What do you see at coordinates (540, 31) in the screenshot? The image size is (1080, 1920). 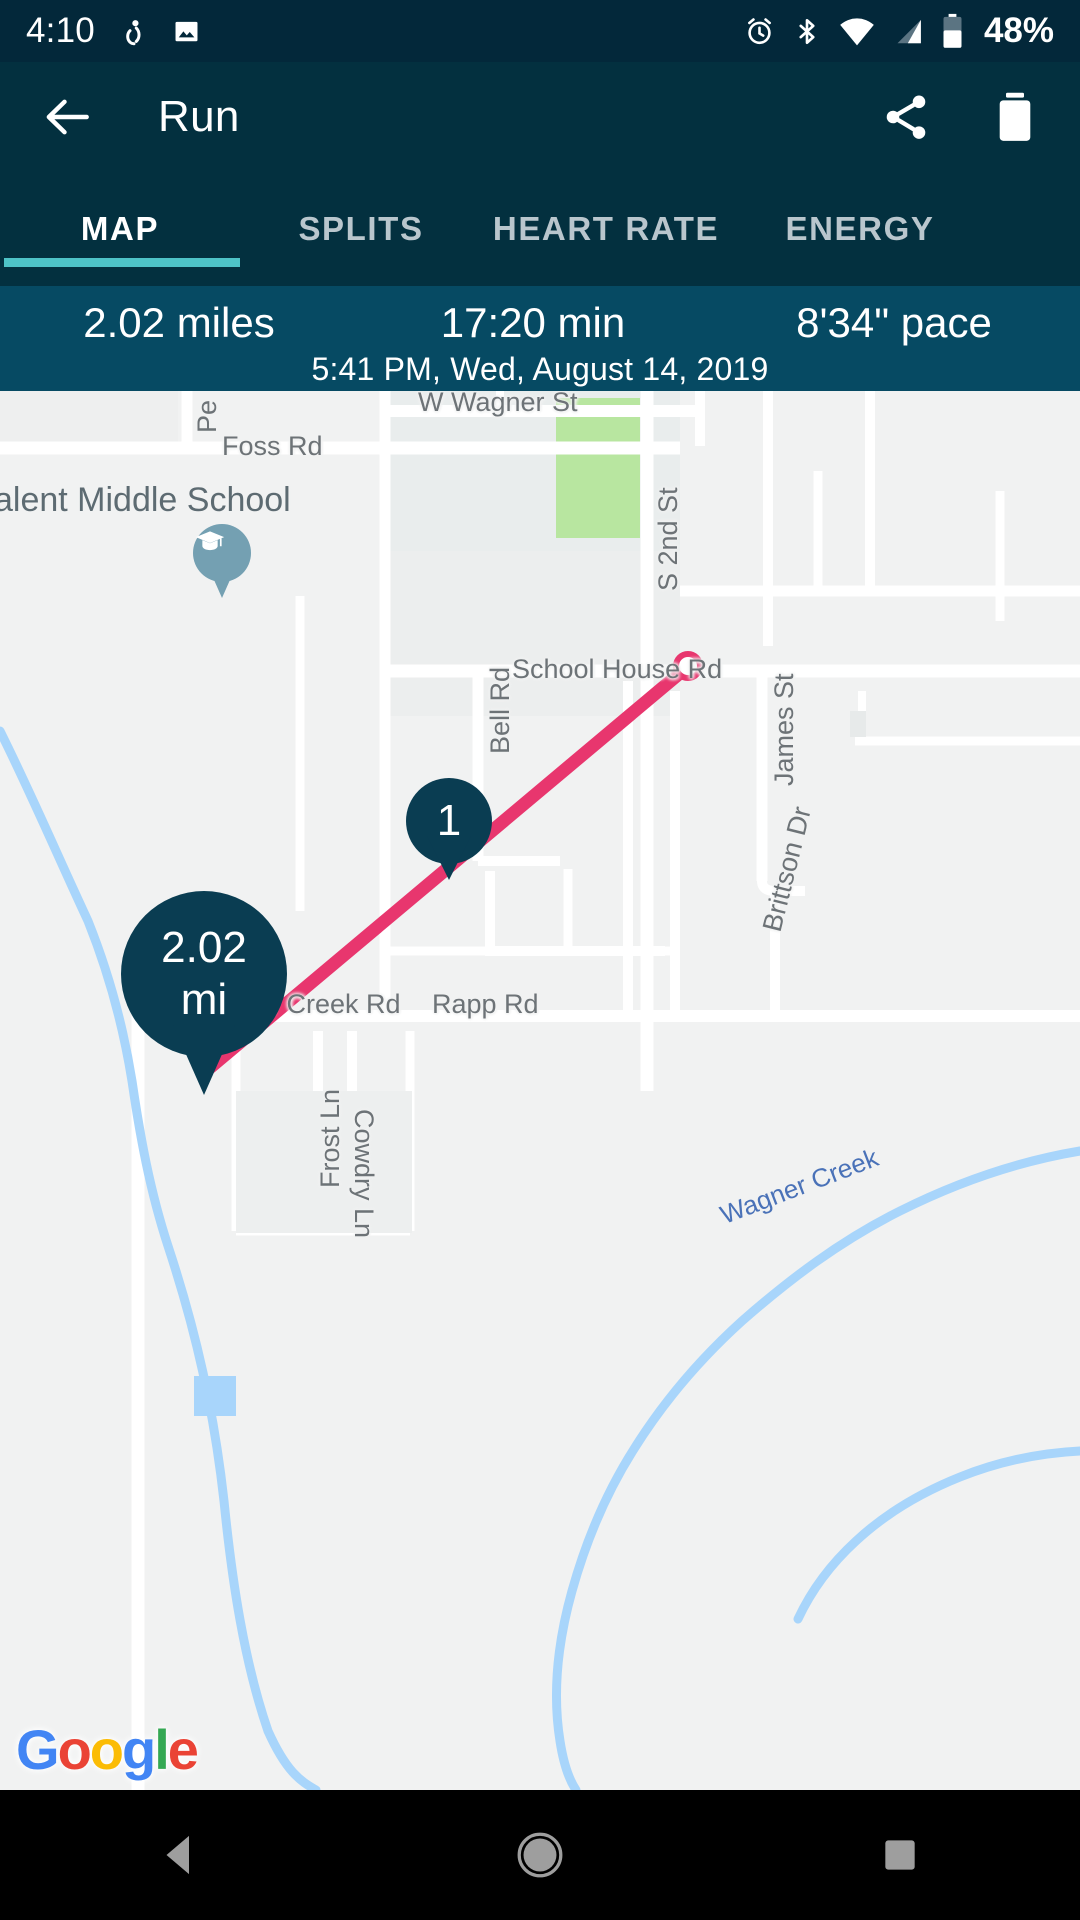 I see `status-bar: 4:10 48%` at bounding box center [540, 31].